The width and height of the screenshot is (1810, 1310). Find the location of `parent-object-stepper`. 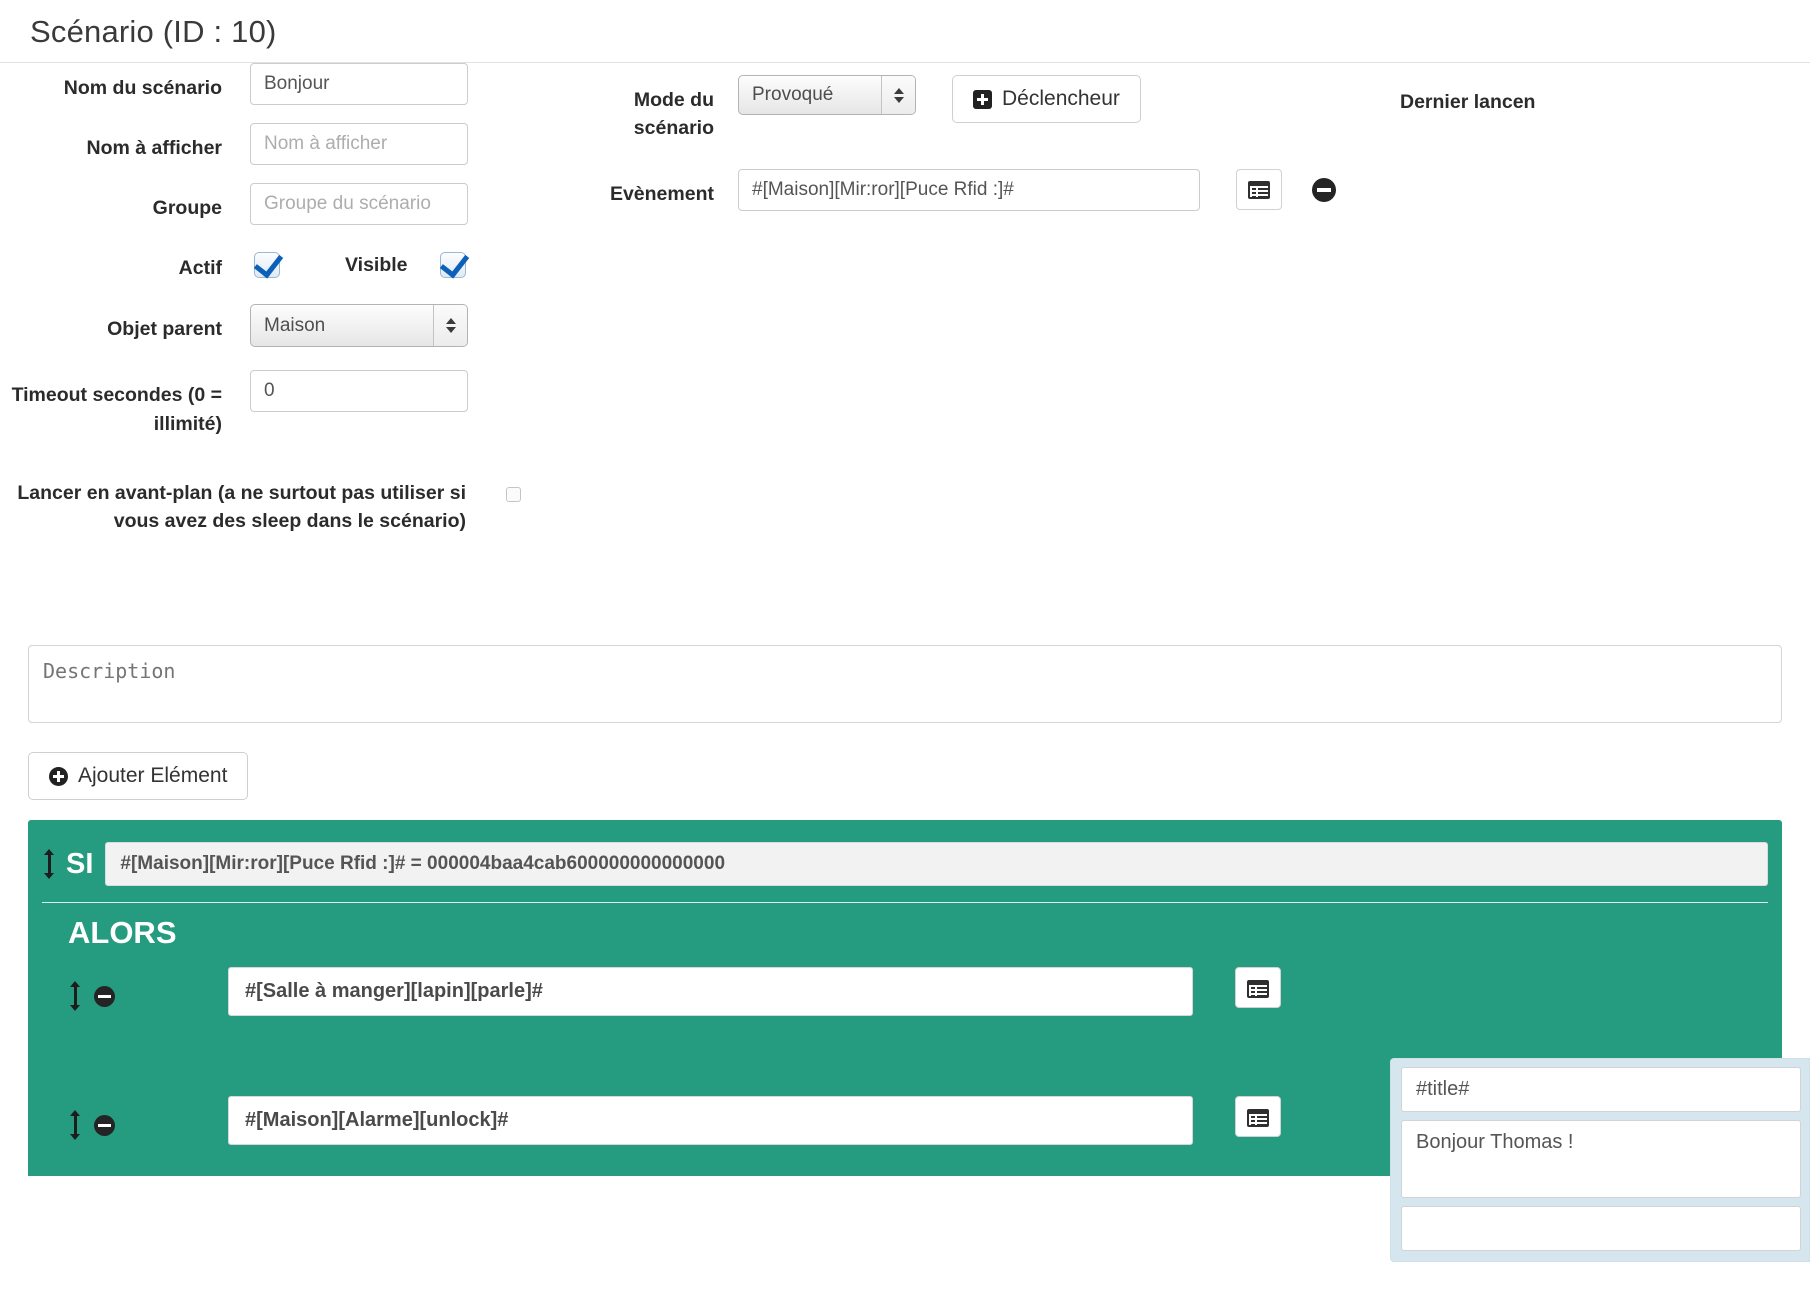

parent-object-stepper is located at coordinates (450, 326).